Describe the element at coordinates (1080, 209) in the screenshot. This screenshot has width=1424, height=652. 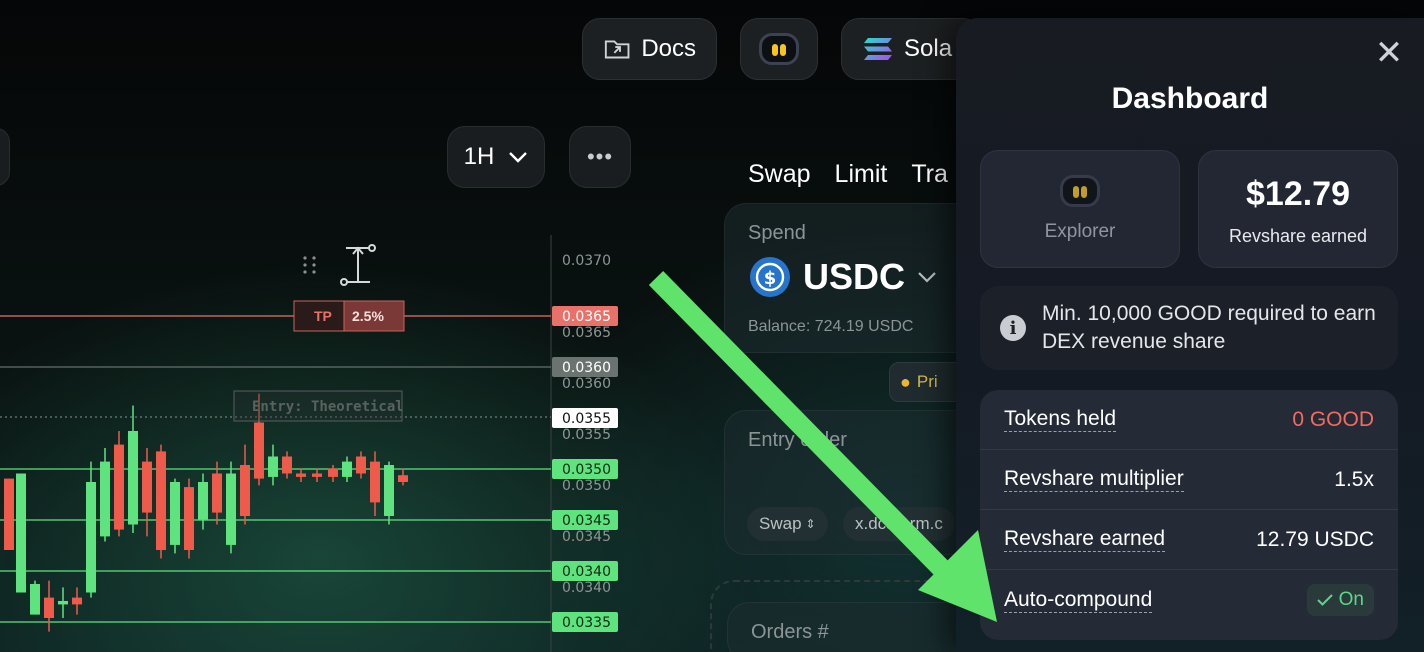
I see `explorer-tile: Explorer` at that location.